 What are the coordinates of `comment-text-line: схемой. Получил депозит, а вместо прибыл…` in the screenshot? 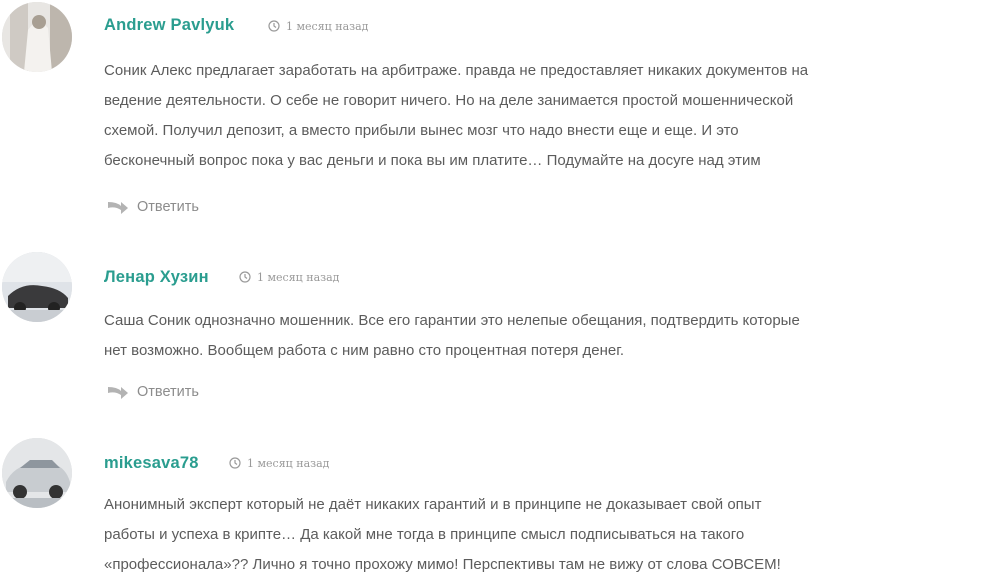 It's located at (421, 130).